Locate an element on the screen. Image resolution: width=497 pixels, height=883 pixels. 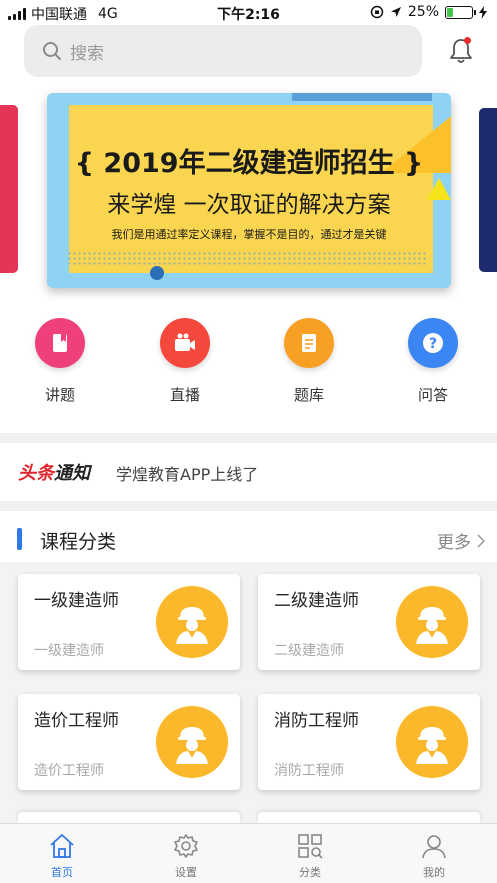
section-accent-bar is located at coordinates (19, 539).